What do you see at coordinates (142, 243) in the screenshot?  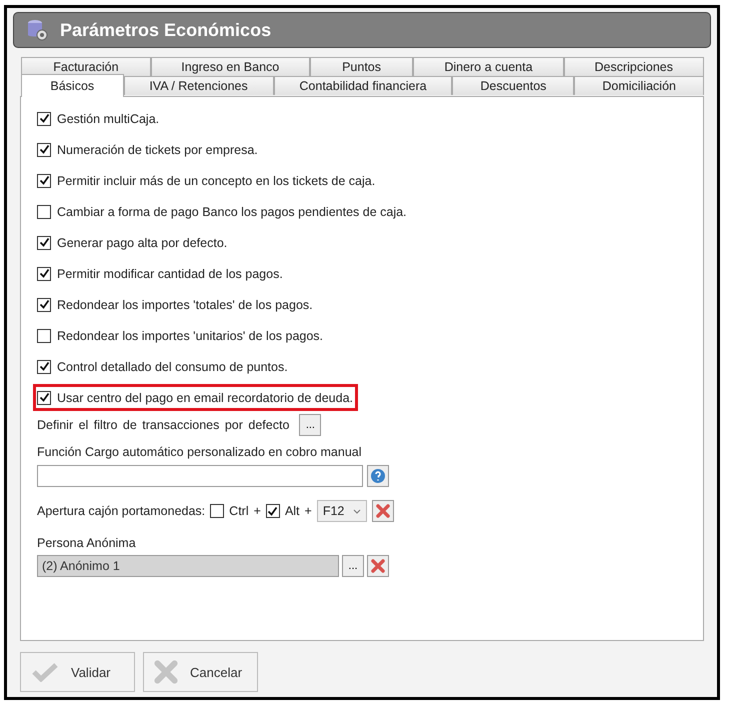 I see `option-label: Generar pago alta por defecto.` at bounding box center [142, 243].